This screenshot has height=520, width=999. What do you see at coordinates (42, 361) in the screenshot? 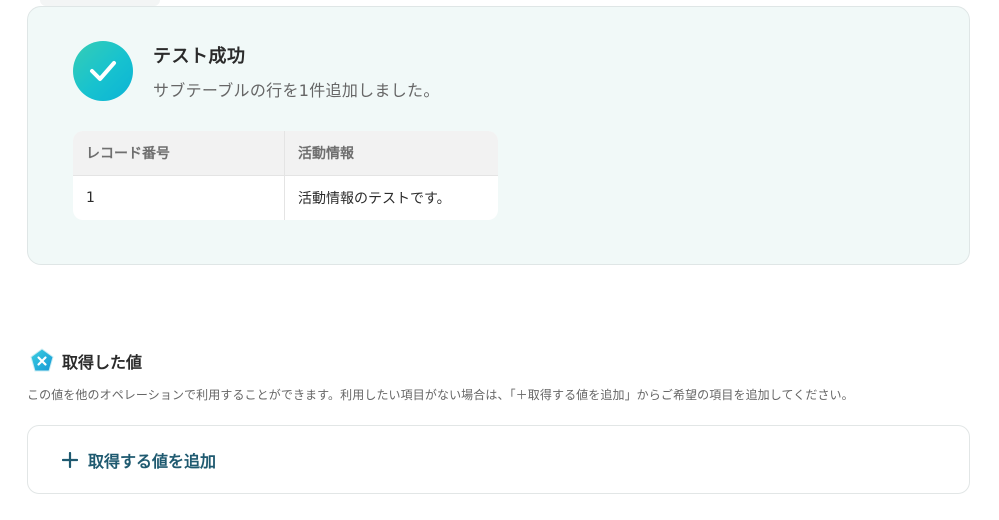
I see `yoom-badge-icon` at bounding box center [42, 361].